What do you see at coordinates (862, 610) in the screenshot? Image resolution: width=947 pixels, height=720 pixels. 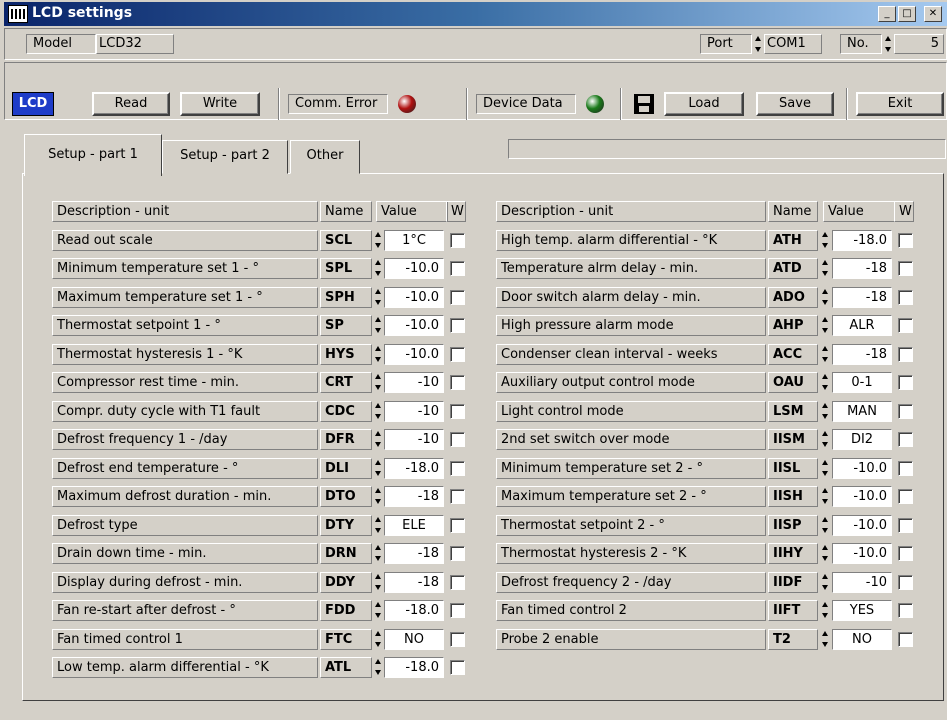 I see `parameter-value: YES` at bounding box center [862, 610].